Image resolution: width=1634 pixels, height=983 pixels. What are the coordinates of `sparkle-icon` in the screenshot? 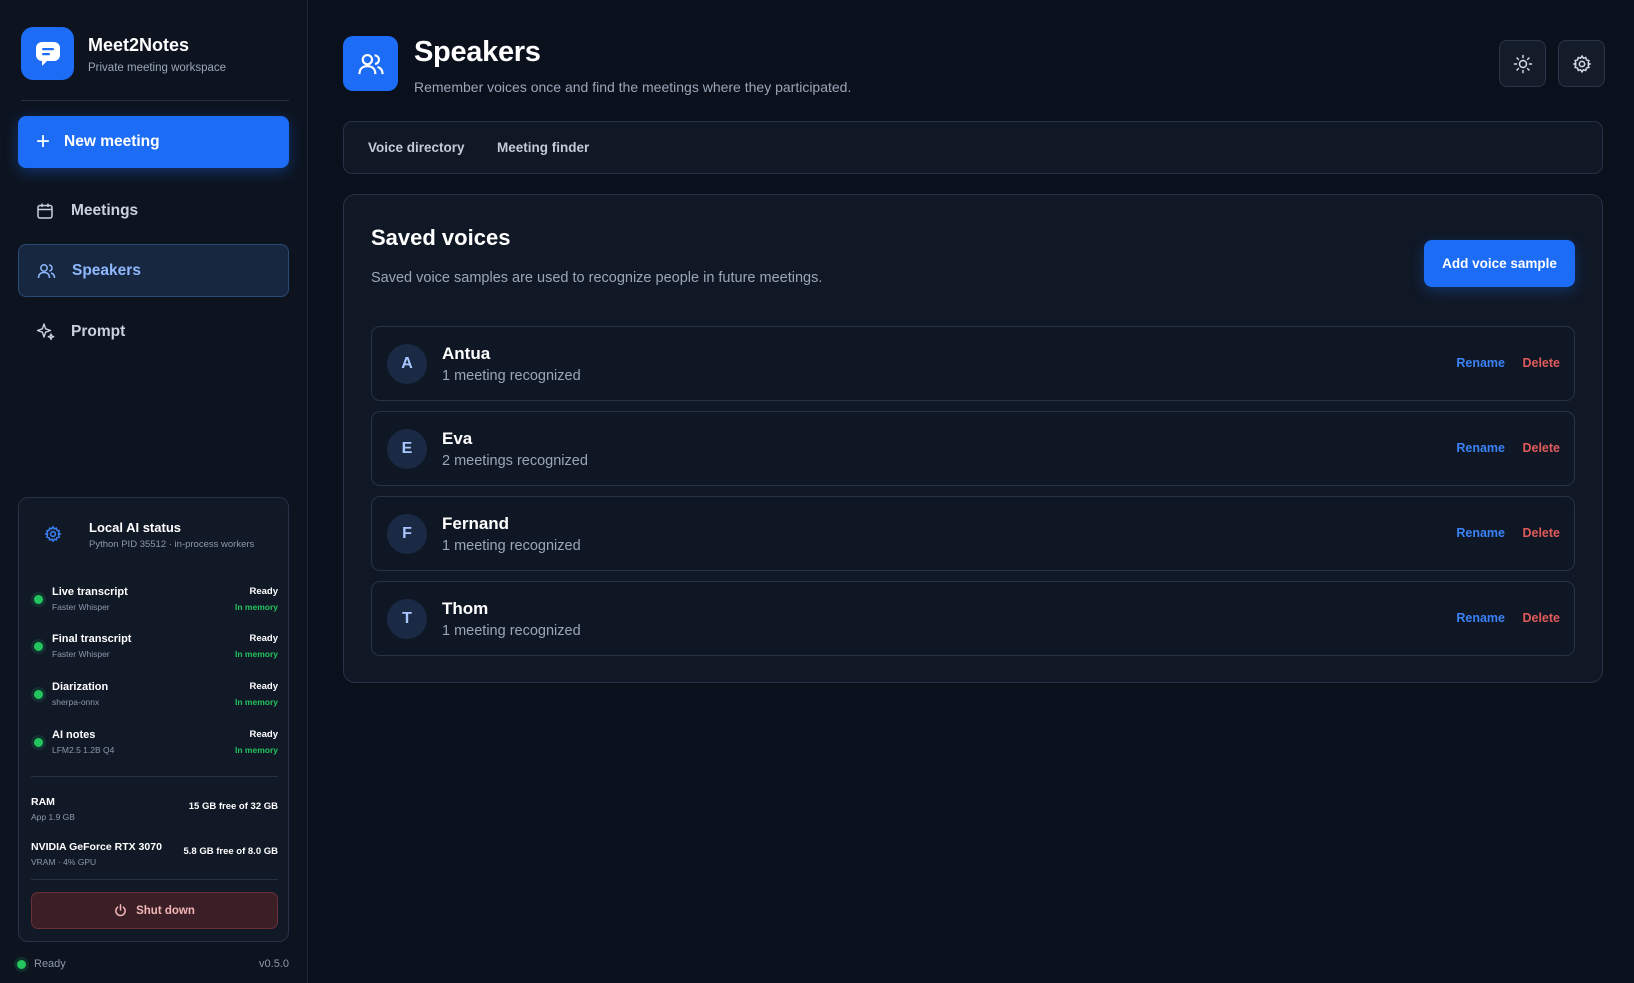 It's located at (45, 332).